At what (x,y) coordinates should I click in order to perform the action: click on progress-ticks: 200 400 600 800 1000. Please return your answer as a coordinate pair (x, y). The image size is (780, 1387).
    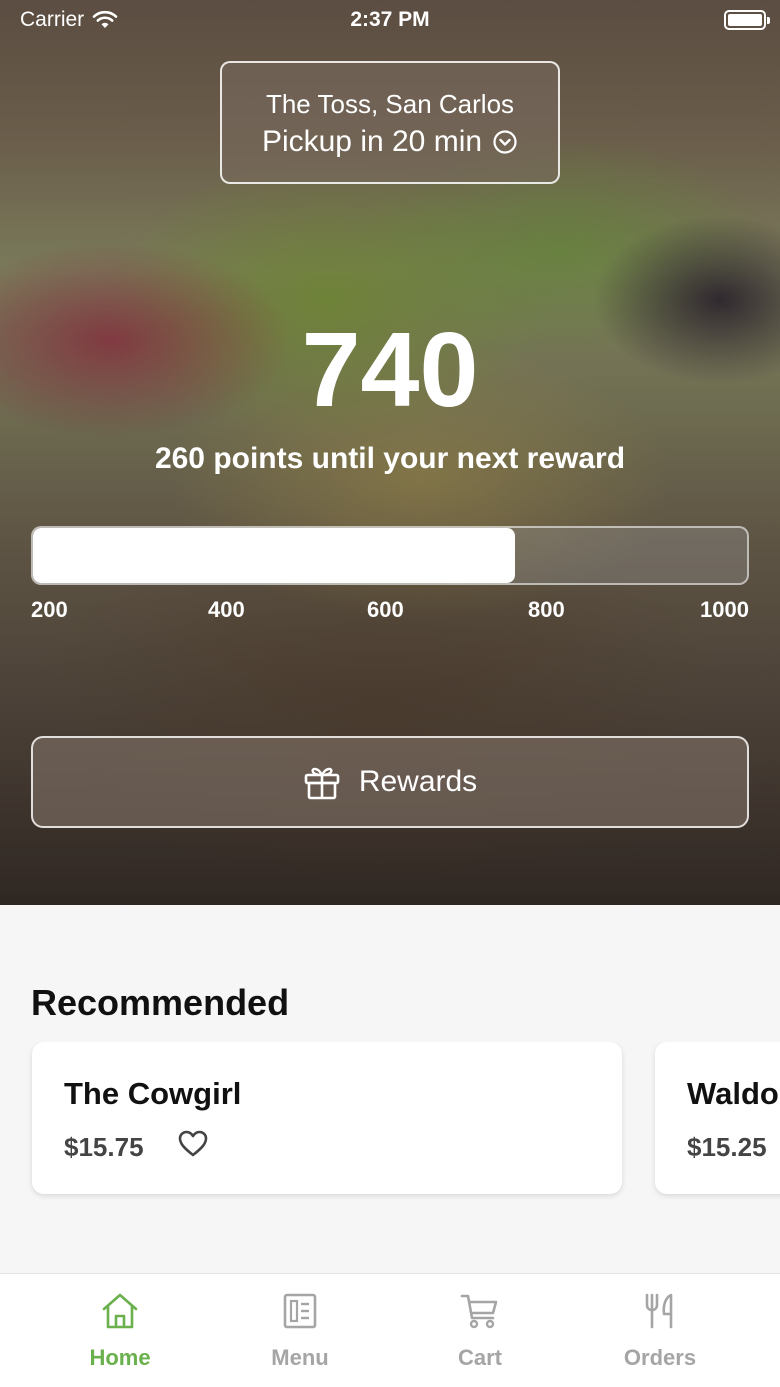
    Looking at the image, I should click on (390, 610).